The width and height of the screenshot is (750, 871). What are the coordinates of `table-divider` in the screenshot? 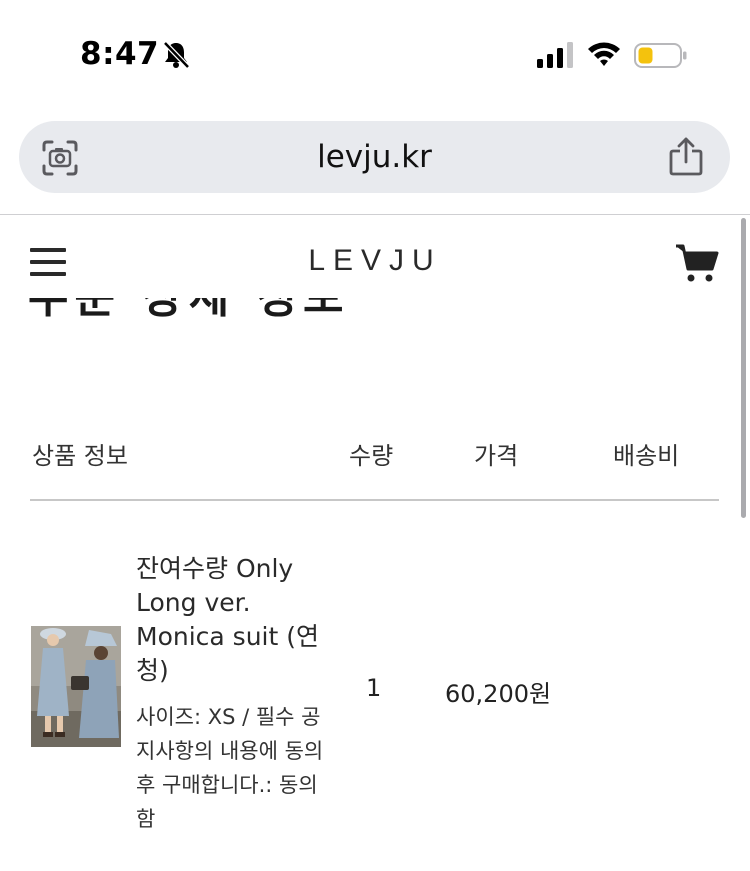 It's located at (374, 500).